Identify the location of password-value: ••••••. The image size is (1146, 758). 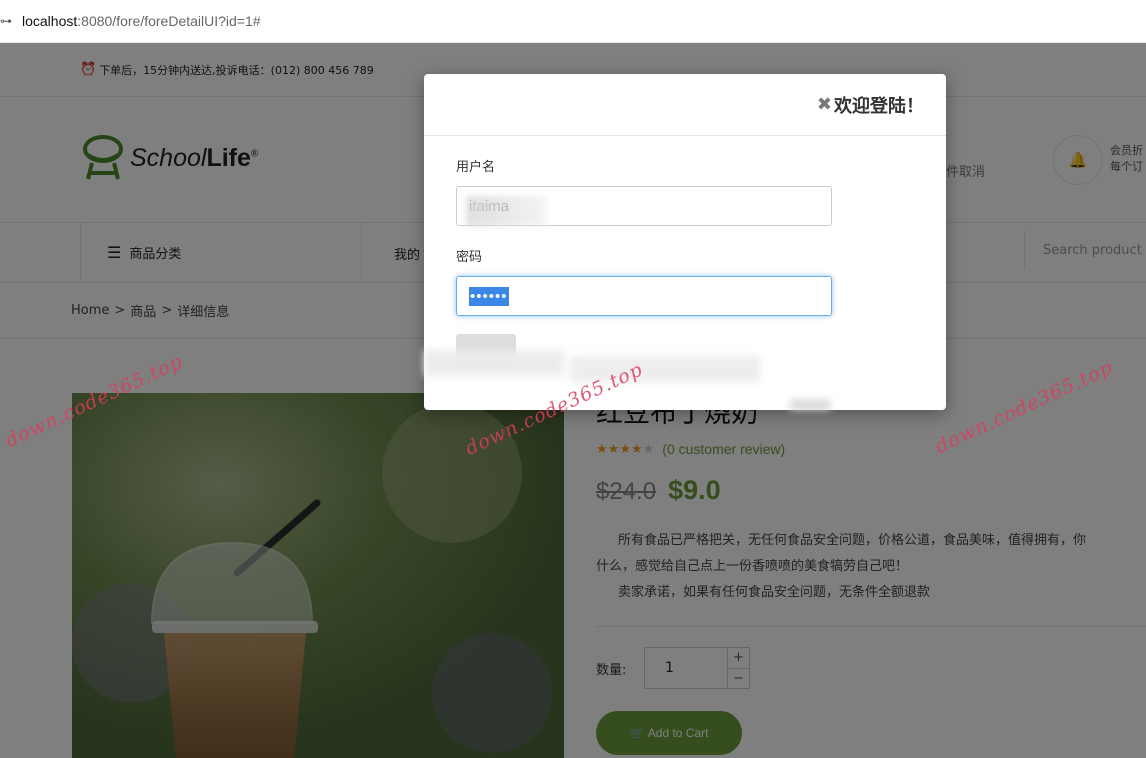
(489, 296).